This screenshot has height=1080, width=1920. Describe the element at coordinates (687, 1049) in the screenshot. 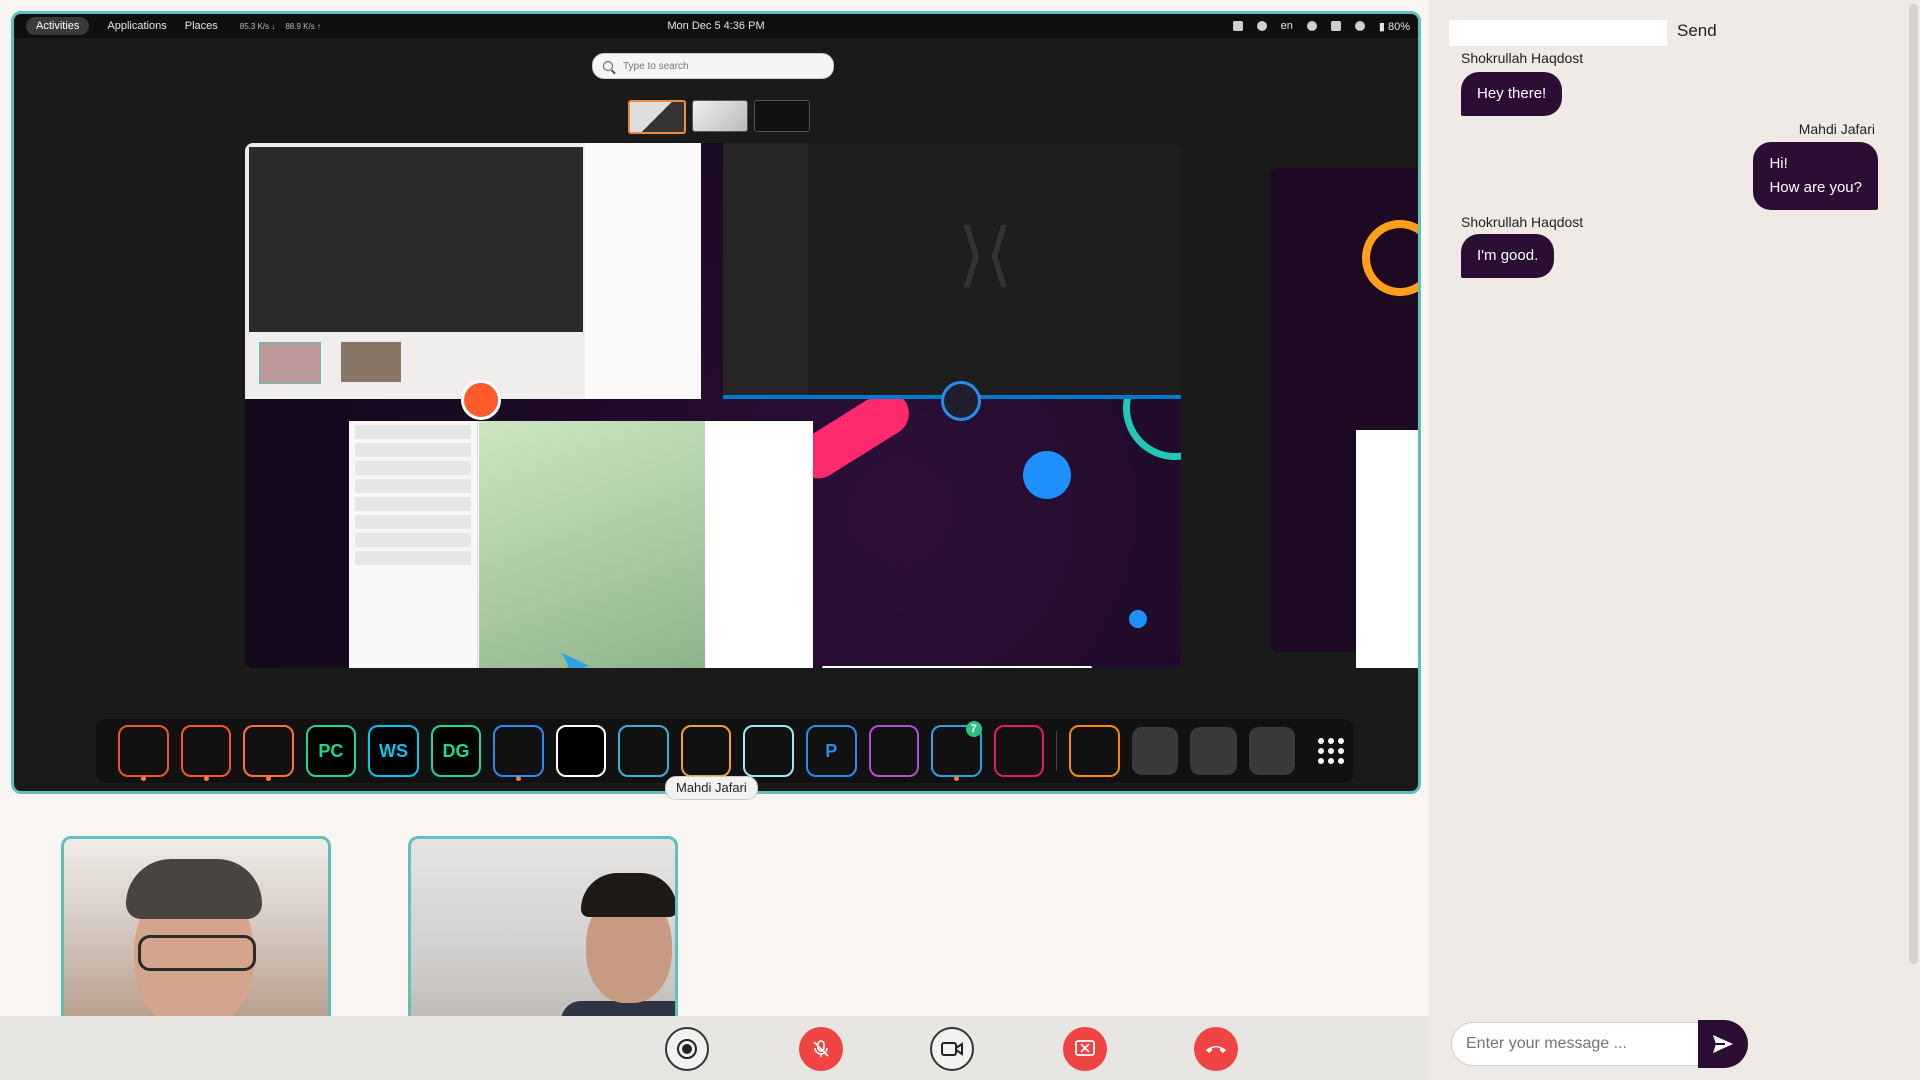

I see `record-button` at that location.